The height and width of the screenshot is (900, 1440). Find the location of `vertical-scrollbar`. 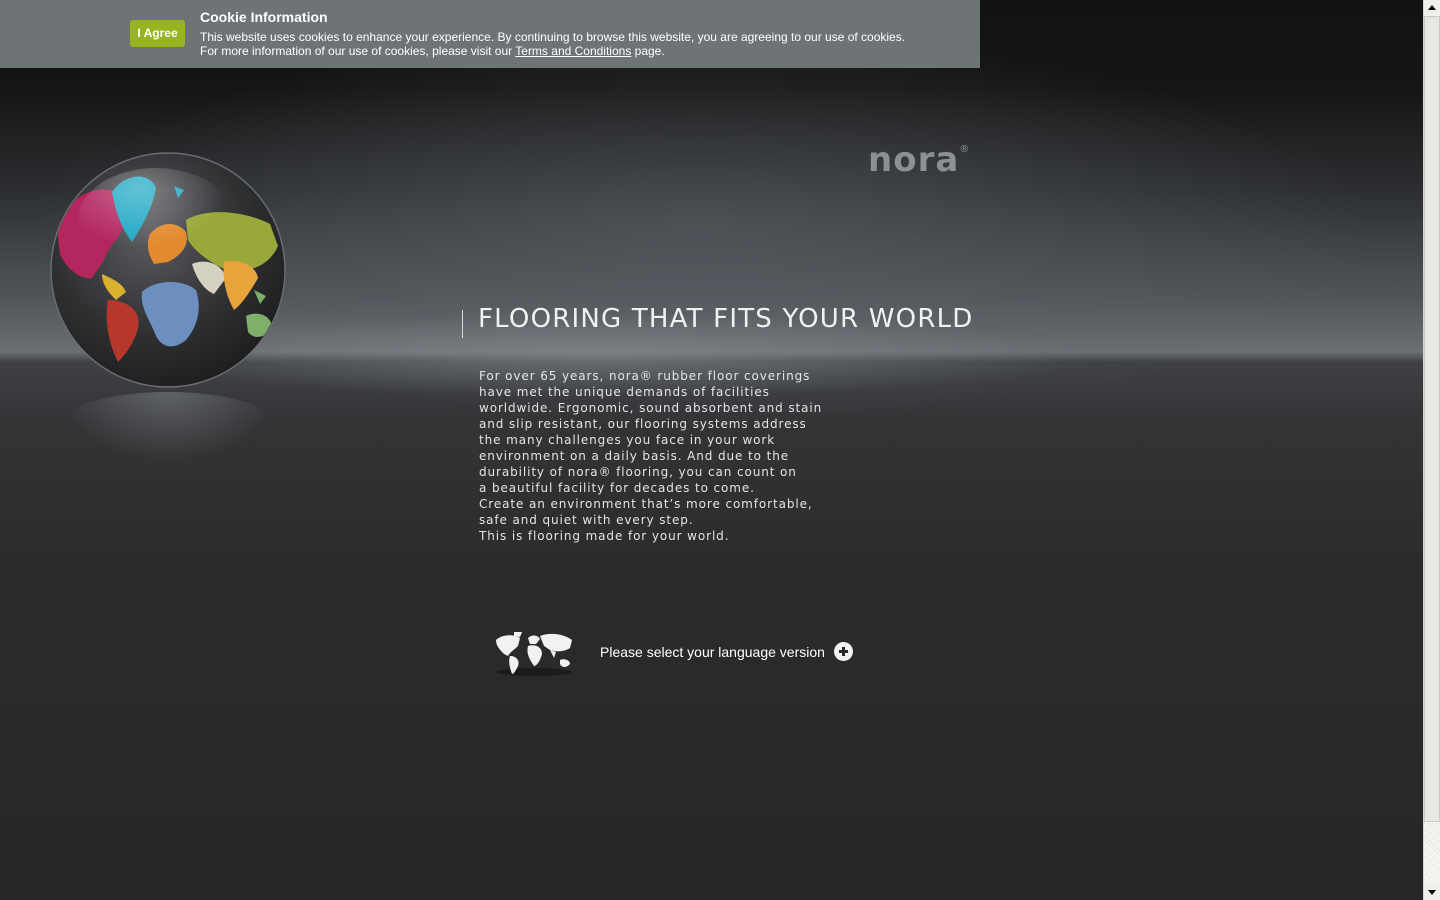

vertical-scrollbar is located at coordinates (1431, 450).